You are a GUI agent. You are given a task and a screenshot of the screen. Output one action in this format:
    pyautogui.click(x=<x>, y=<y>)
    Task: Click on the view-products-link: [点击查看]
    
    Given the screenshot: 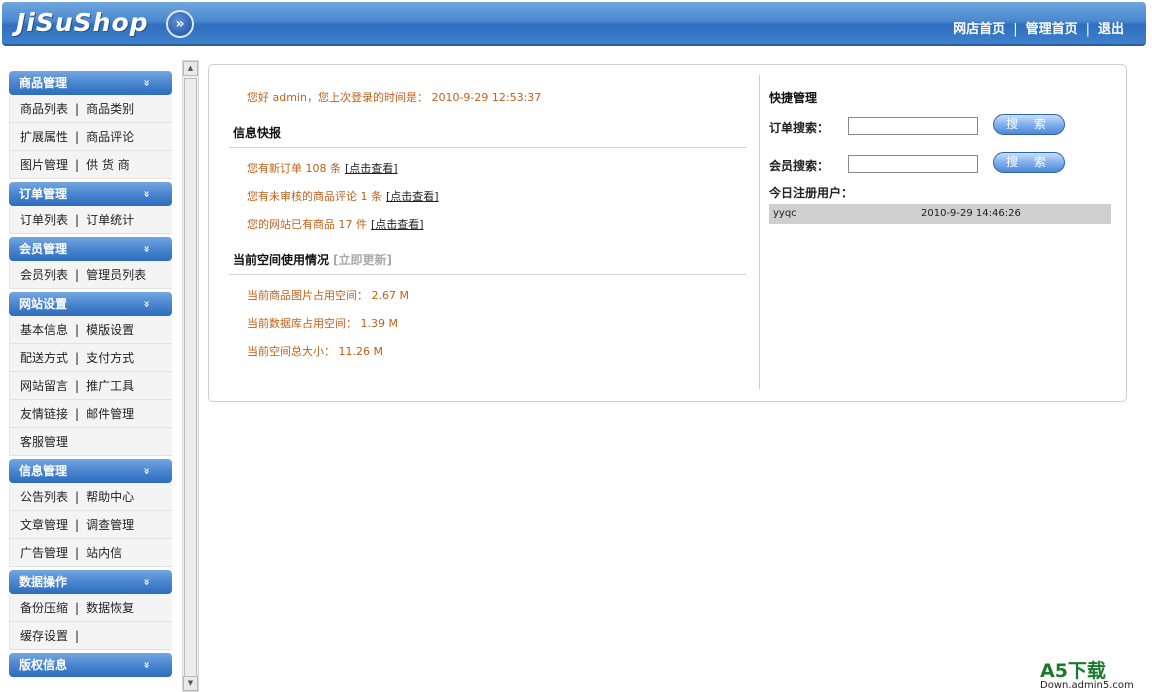 What is the action you would take?
    pyautogui.click(x=397, y=224)
    